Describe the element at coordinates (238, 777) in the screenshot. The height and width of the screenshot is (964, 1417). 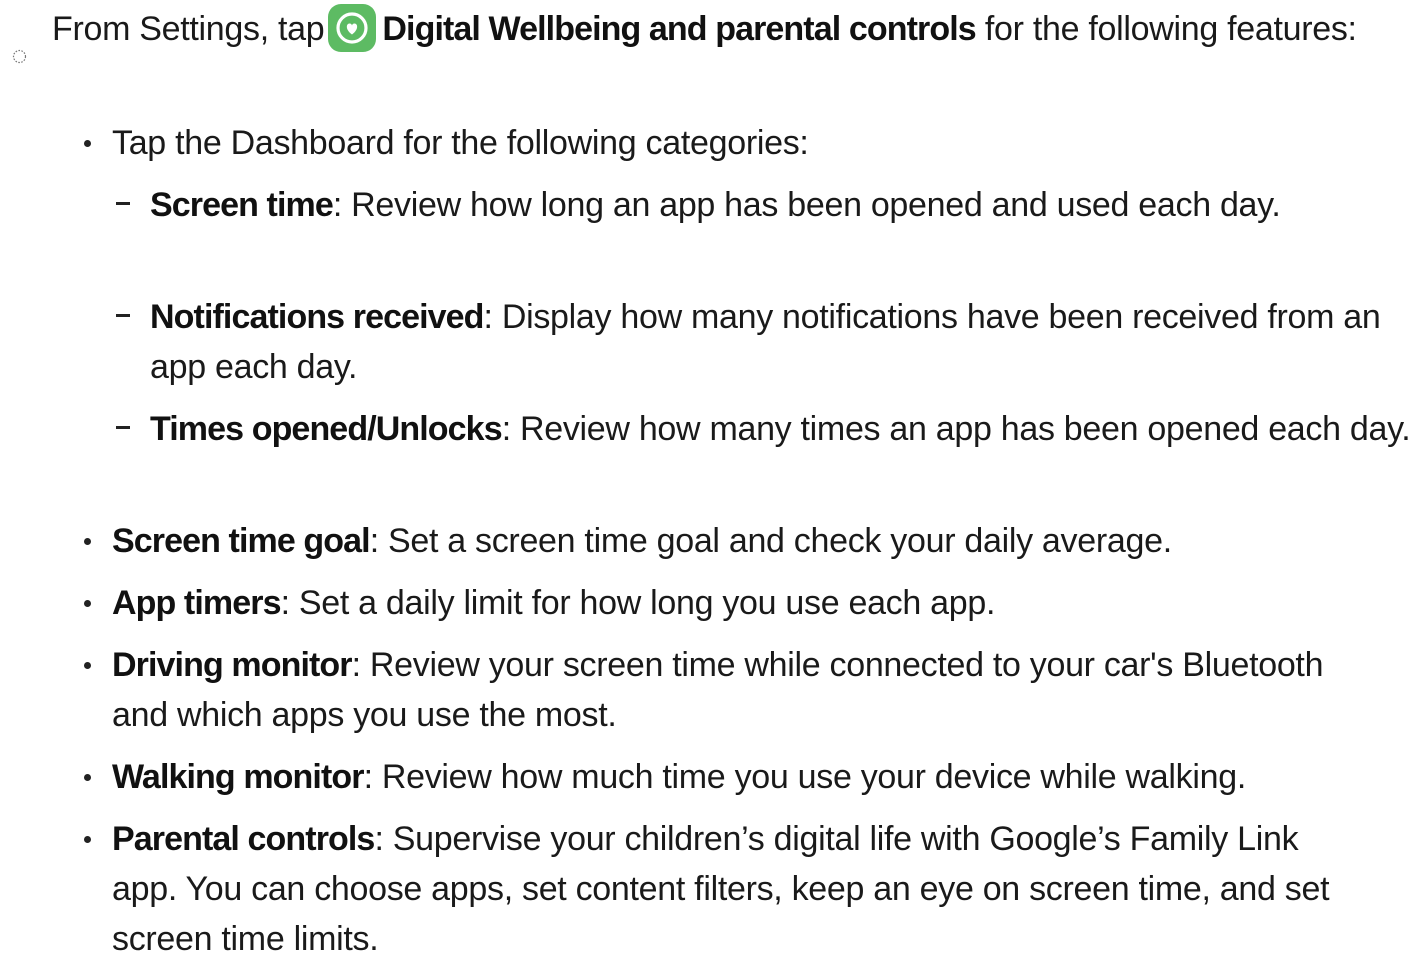
I see `feature-term: Walking monitor` at that location.